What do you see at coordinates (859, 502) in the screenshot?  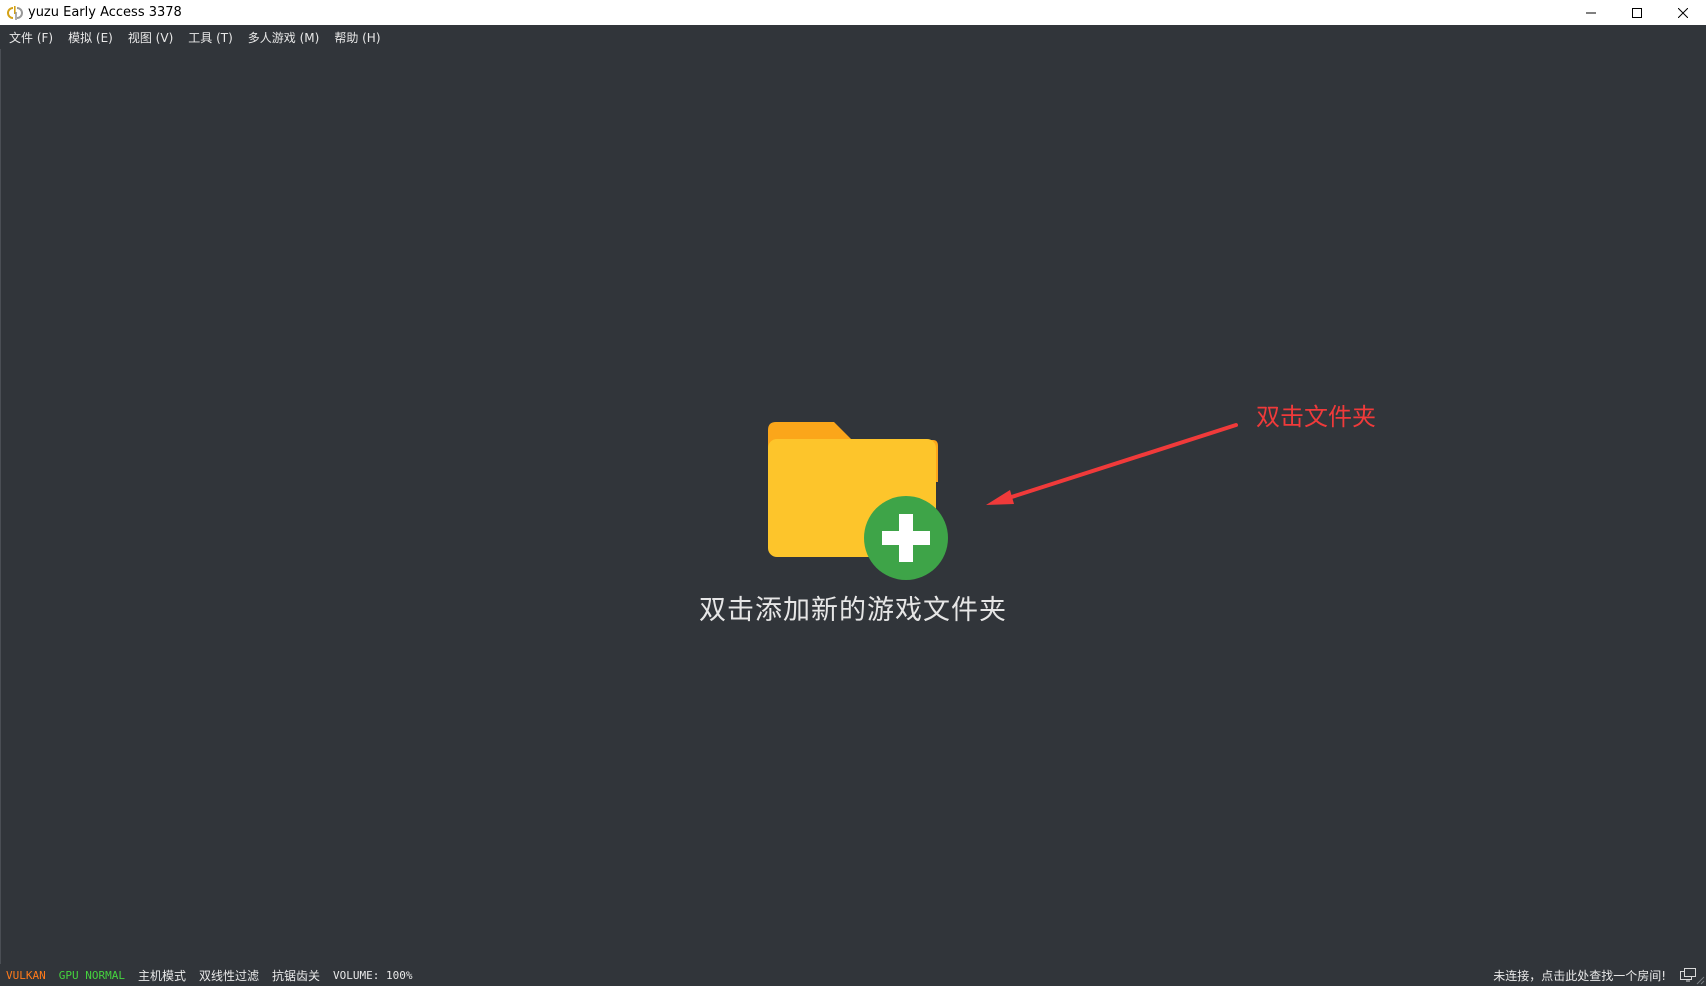 I see `add-folder-icon` at bounding box center [859, 502].